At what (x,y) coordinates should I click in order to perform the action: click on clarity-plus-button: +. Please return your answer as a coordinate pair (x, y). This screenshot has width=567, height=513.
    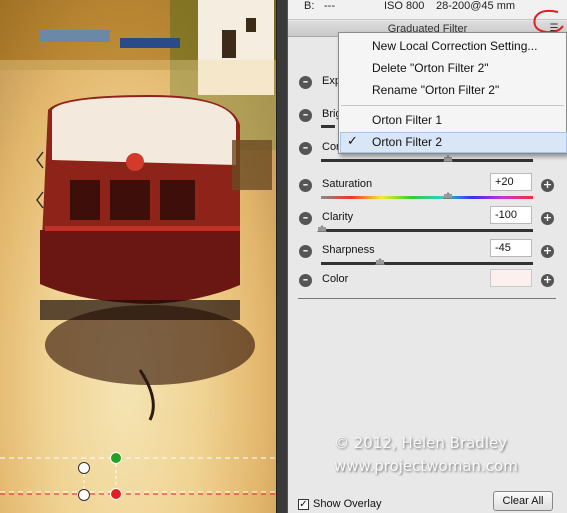
    Looking at the image, I should click on (547, 218).